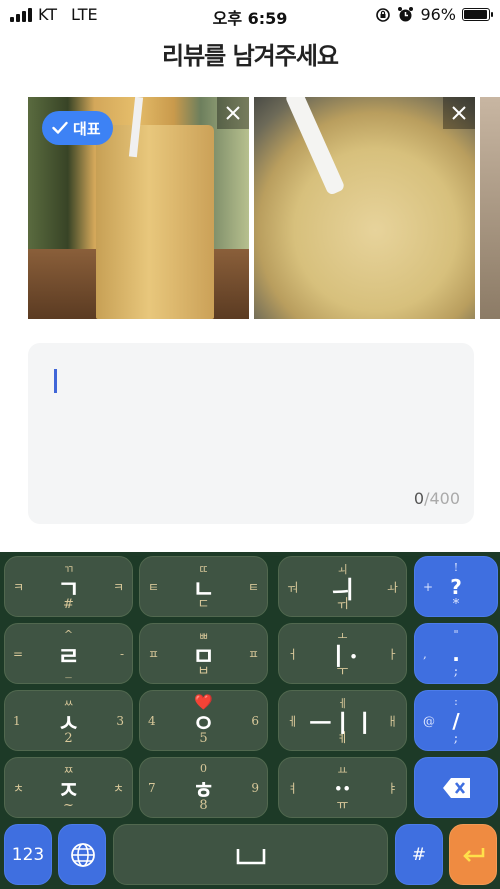 This screenshot has width=500, height=889. I want to click on text-cursor, so click(55, 381).